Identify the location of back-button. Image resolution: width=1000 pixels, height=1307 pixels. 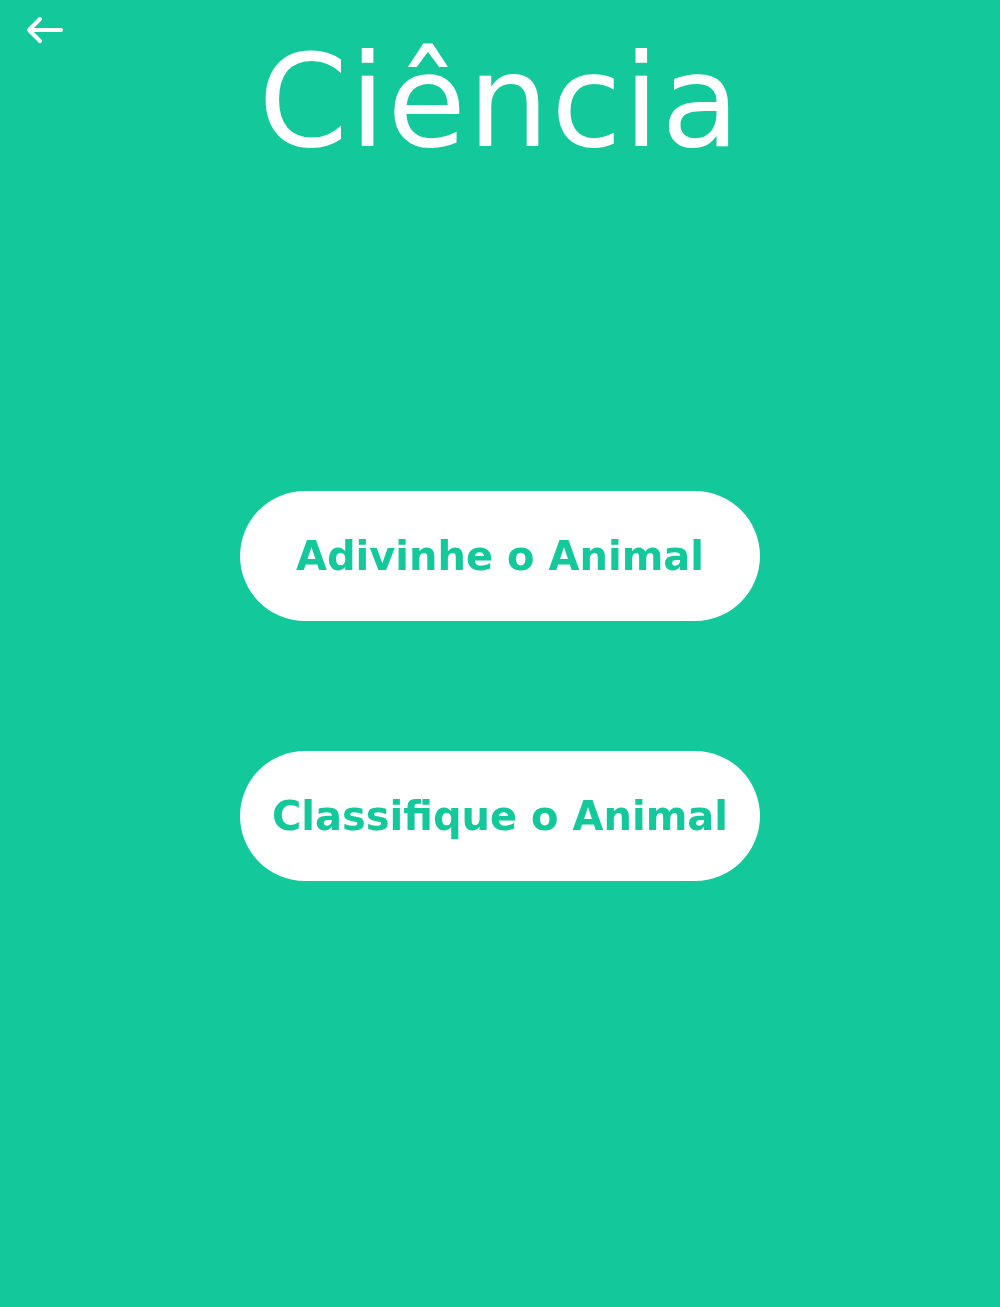
(46, 31).